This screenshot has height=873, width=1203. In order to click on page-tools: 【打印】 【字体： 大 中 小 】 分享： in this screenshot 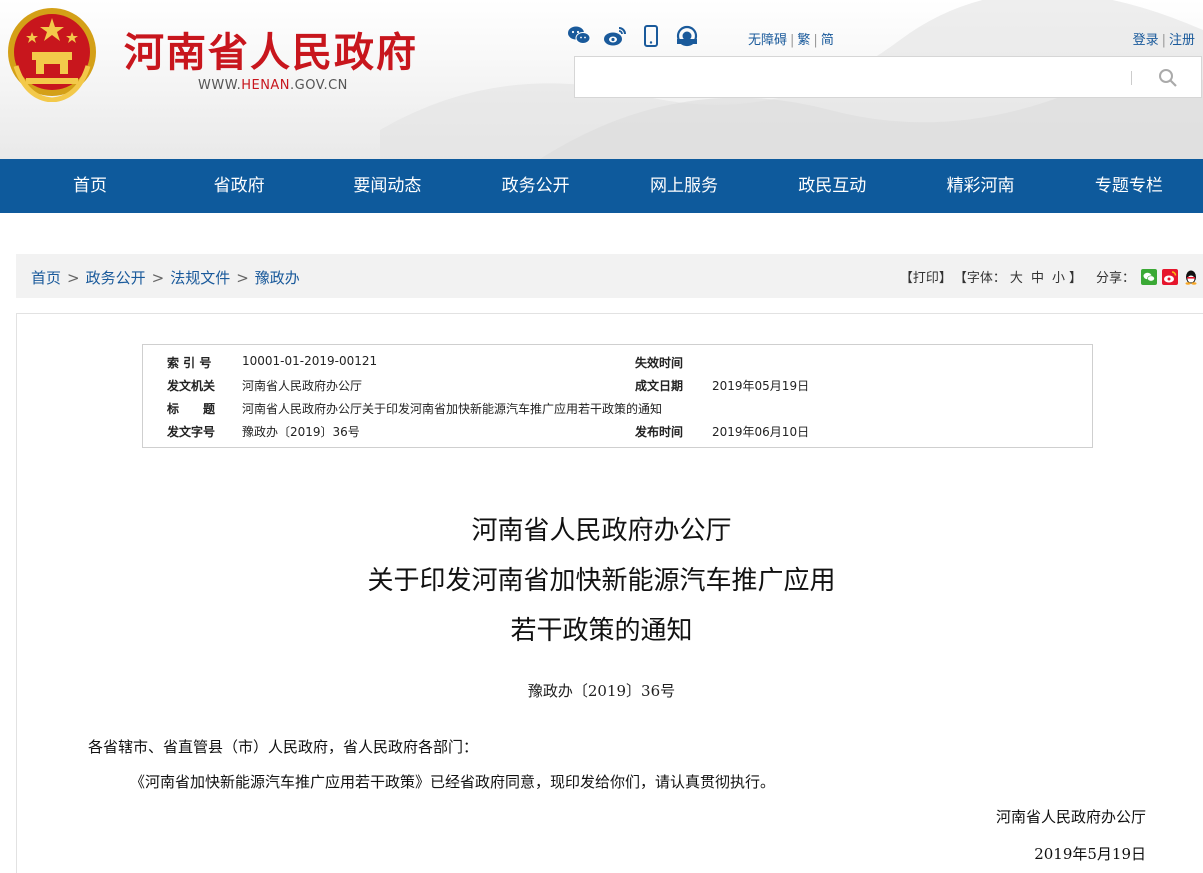, I will do `click(1049, 276)`.